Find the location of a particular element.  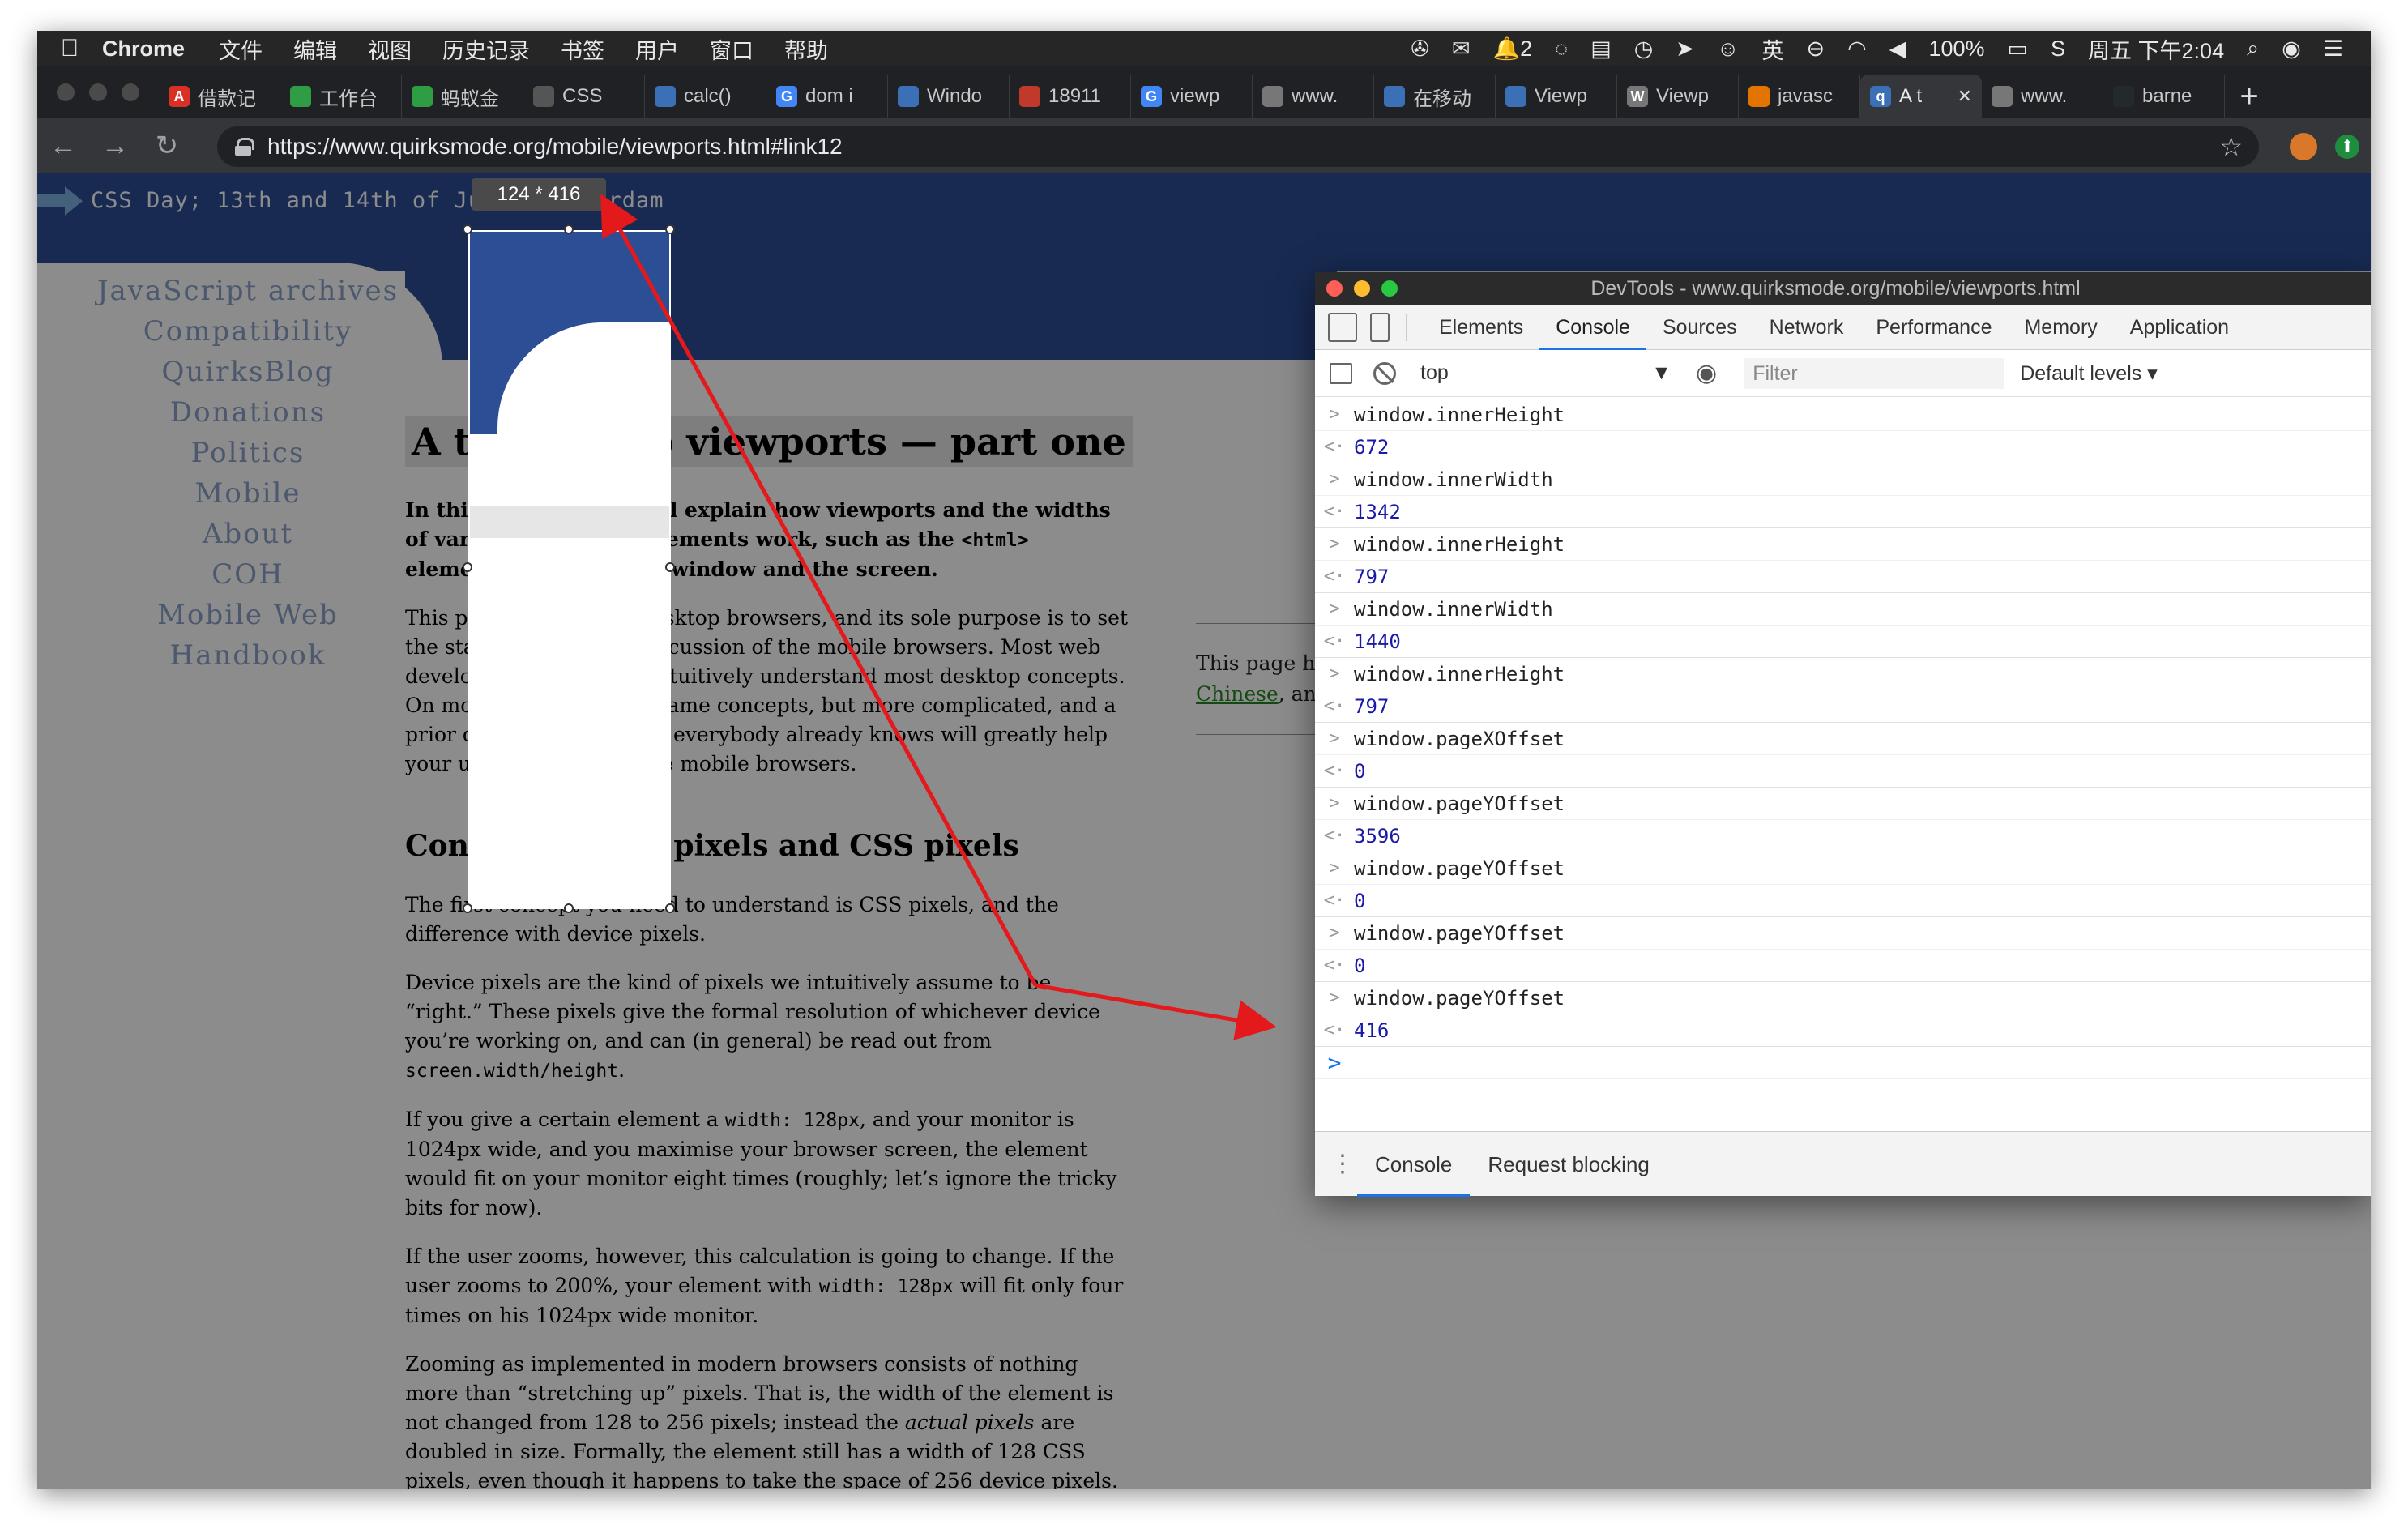

browser-tab: Gviewp is located at coordinates (1192, 96).